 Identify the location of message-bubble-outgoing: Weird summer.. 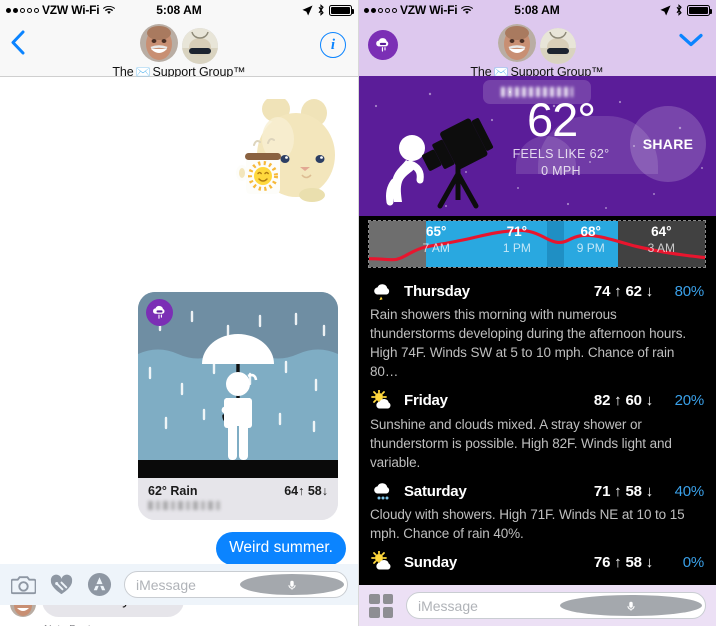
(283, 548).